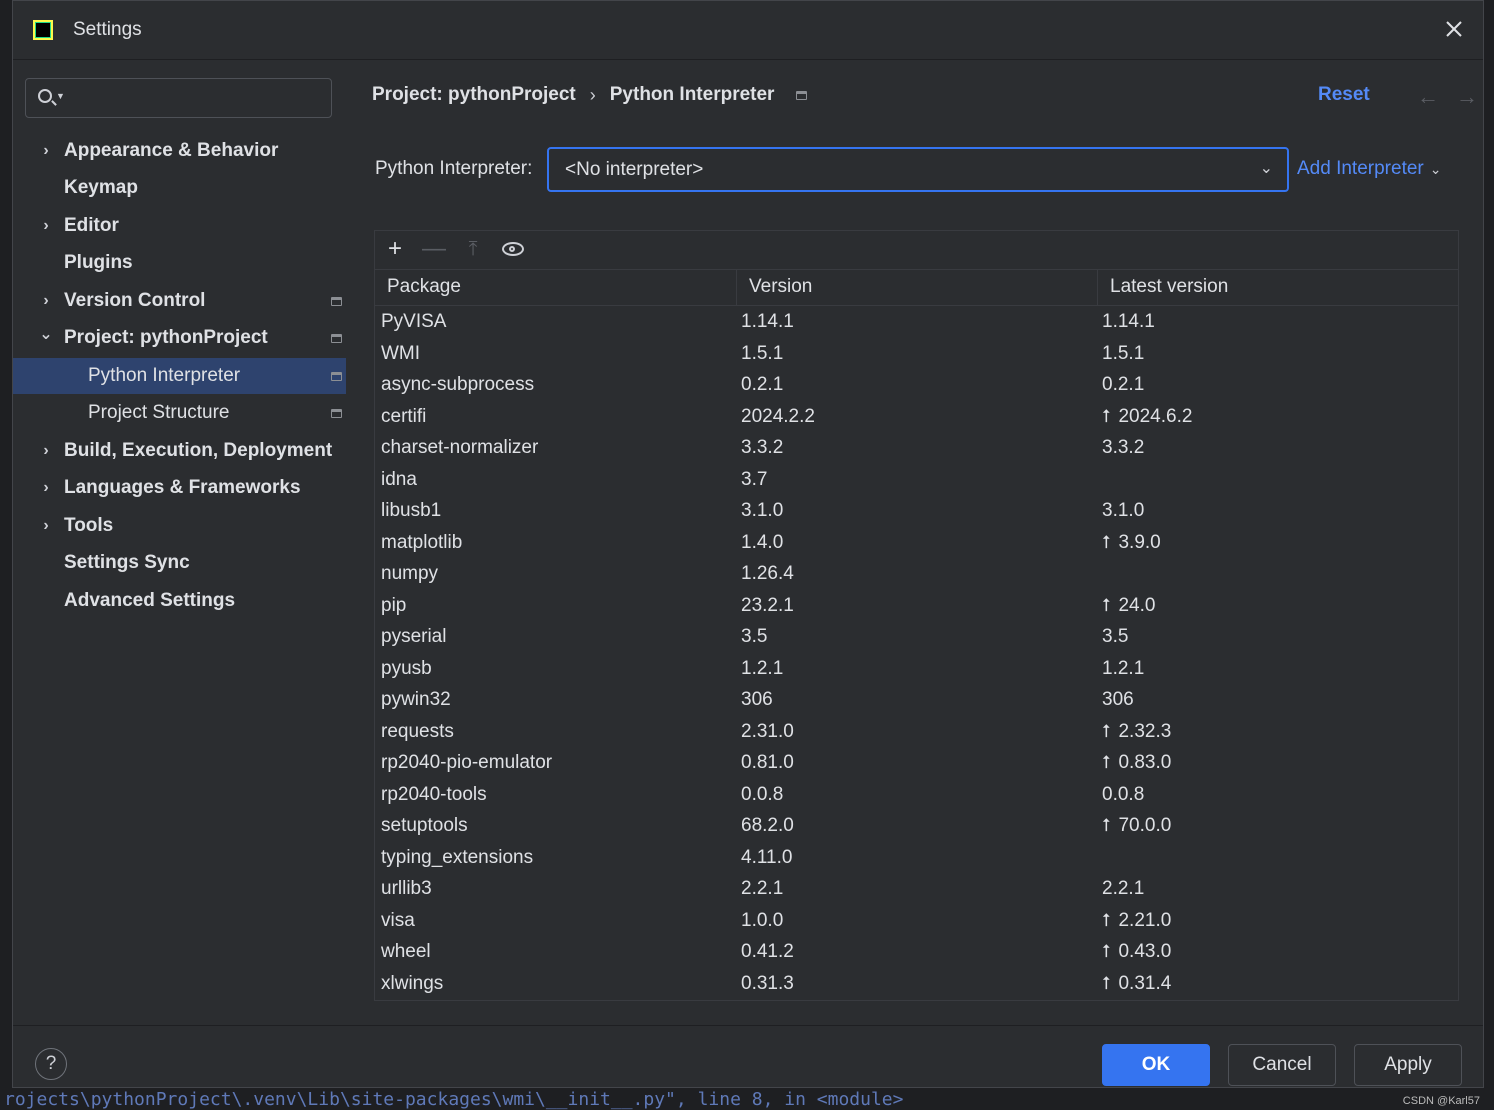  What do you see at coordinates (916, 574) in the screenshot?
I see `table-row: numpy 1.26.4` at bounding box center [916, 574].